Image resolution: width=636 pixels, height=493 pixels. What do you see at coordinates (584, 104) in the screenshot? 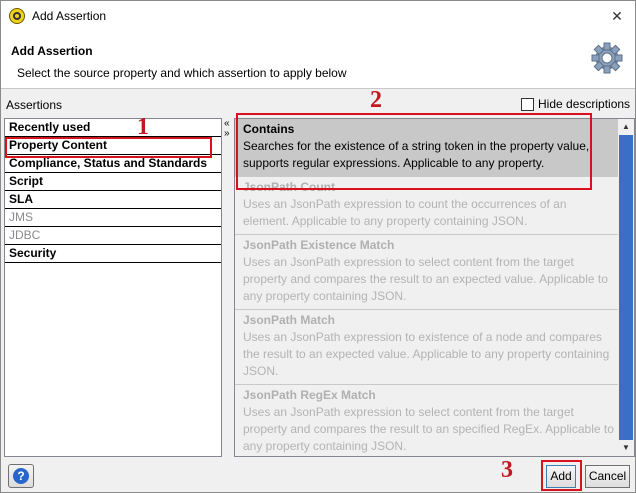
I see `hide-descriptions-label: Hide descriptions` at bounding box center [584, 104].